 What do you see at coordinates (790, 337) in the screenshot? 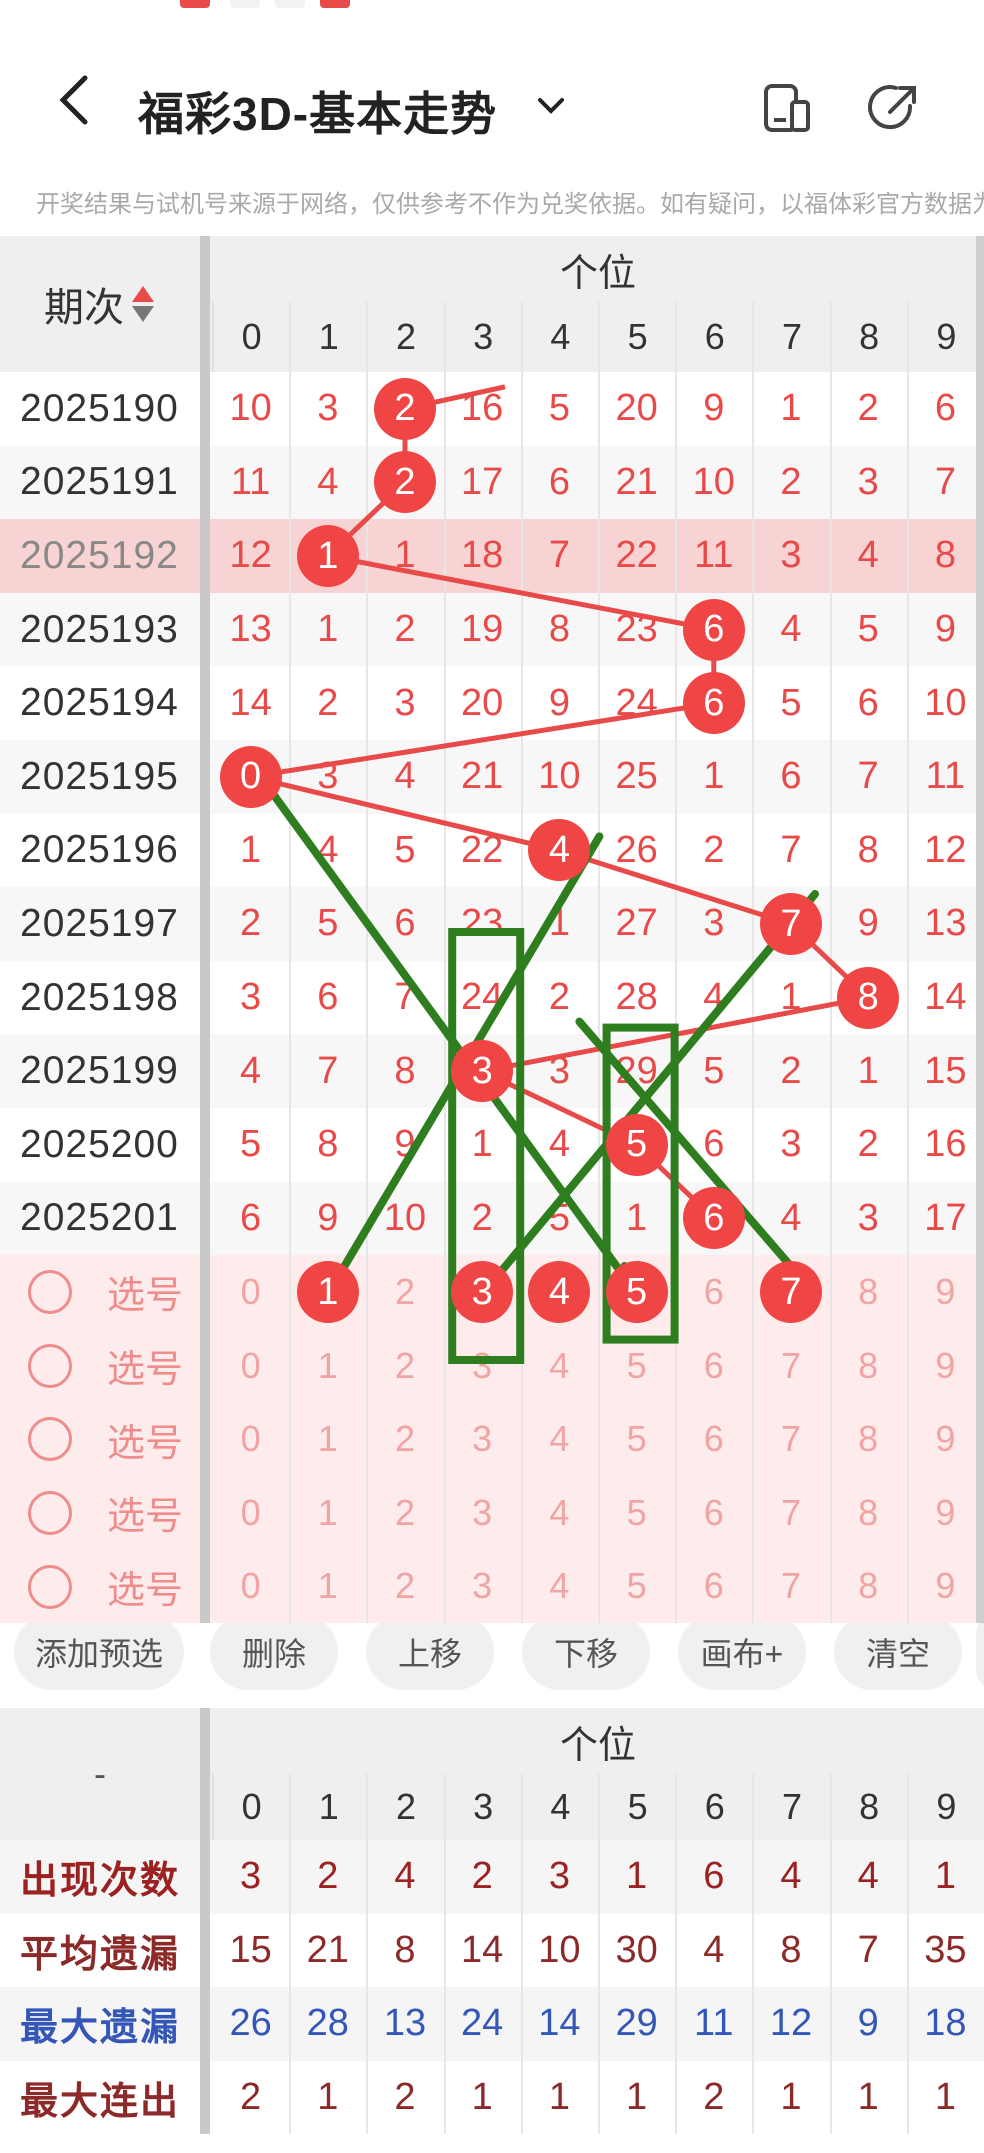
I see `digit-column-header: 7` at bounding box center [790, 337].